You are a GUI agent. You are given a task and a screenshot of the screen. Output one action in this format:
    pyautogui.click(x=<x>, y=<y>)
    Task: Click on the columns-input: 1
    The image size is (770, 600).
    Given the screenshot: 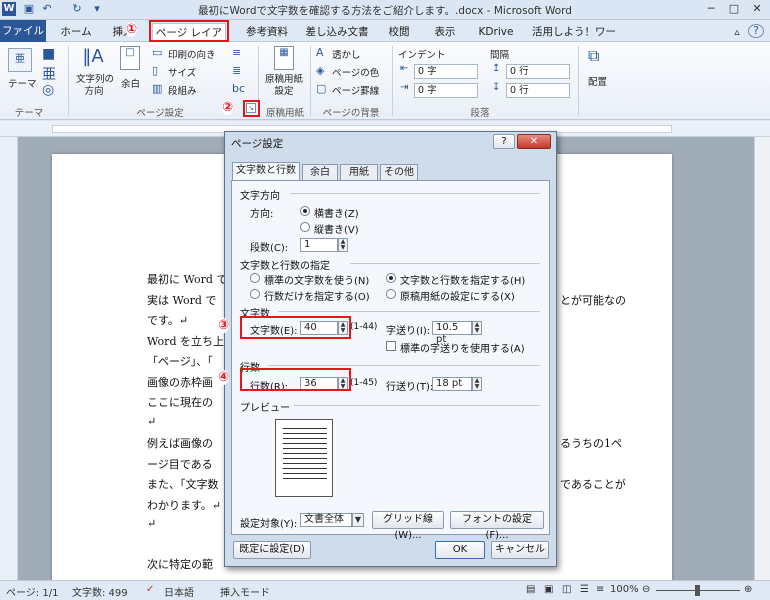 What is the action you would take?
    pyautogui.click(x=319, y=245)
    